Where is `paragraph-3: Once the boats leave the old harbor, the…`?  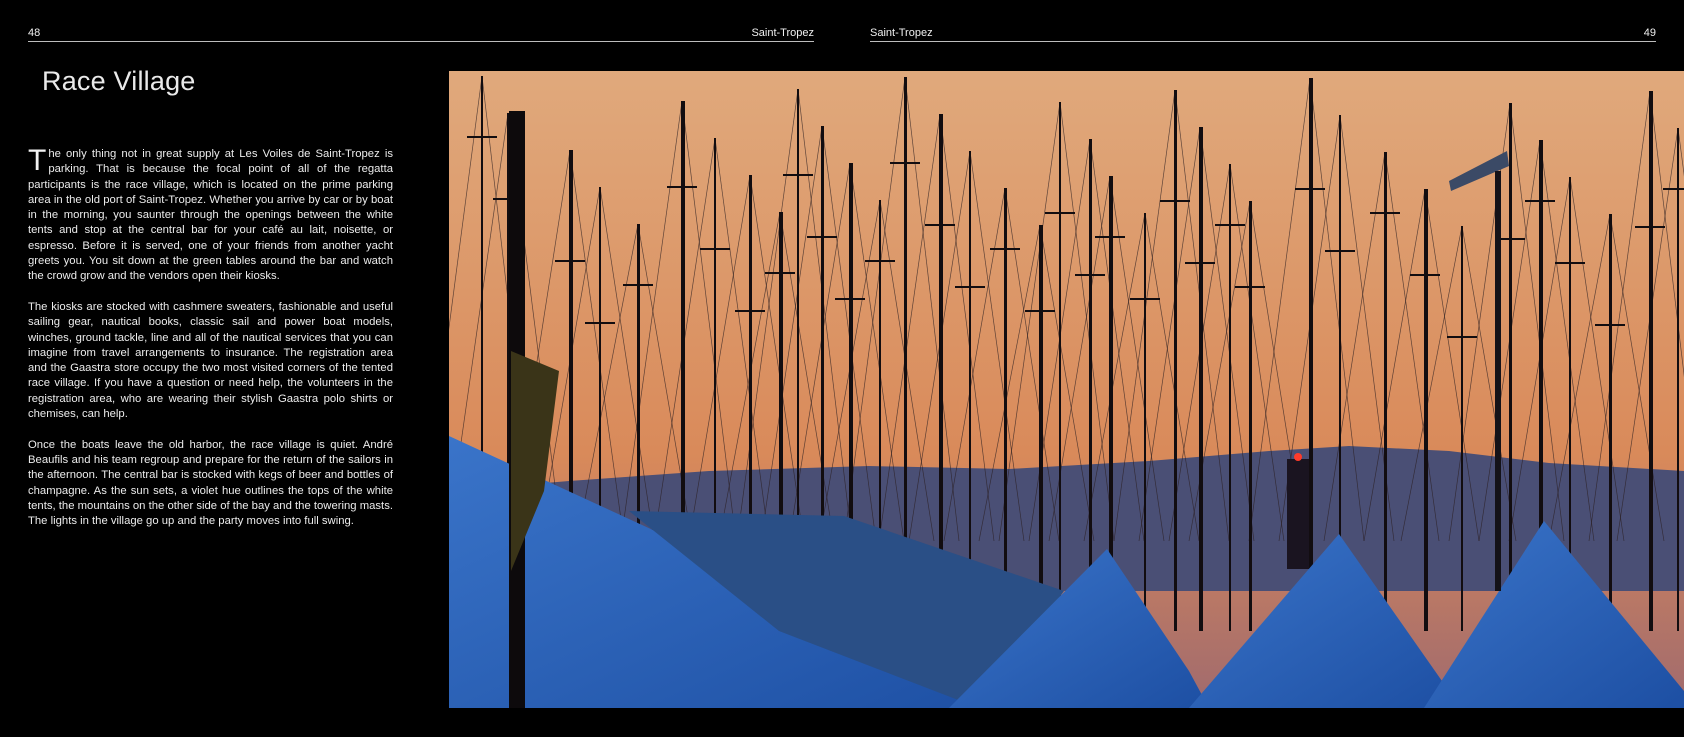
paragraph-3: Once the boats leave the old harbor, the… is located at coordinates (210, 483).